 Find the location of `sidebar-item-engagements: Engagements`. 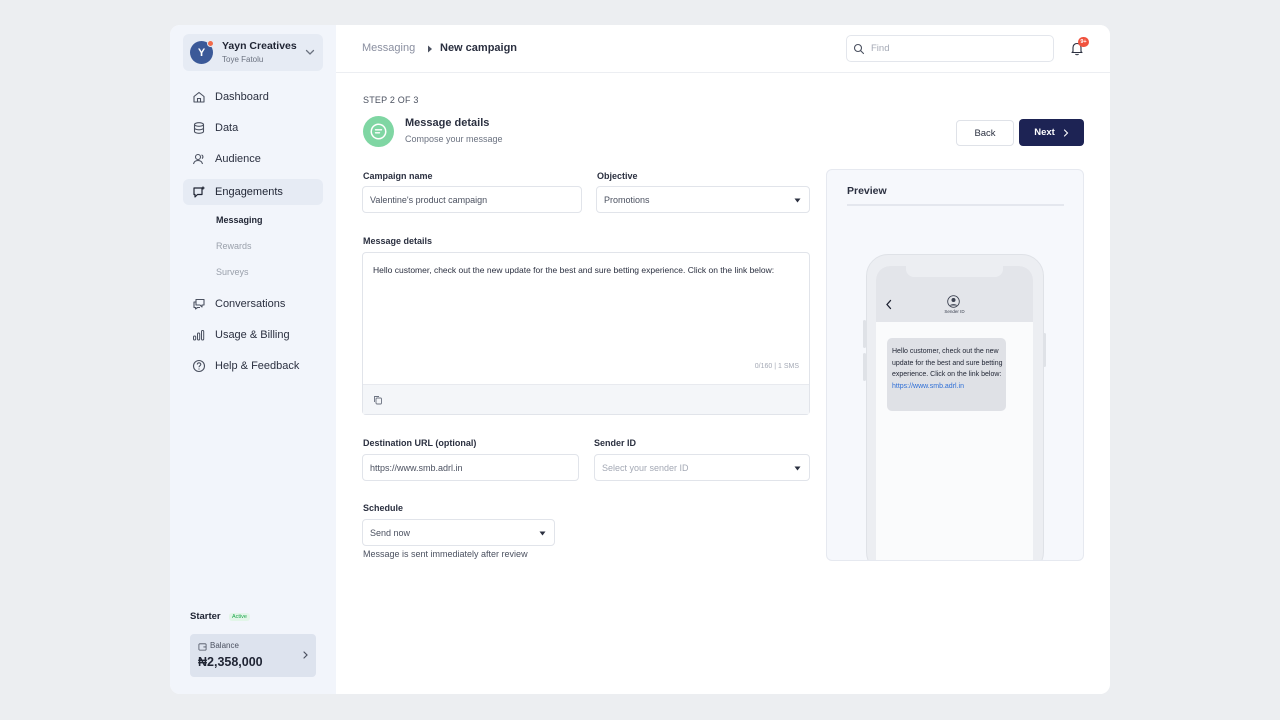

sidebar-item-engagements: Engagements is located at coordinates (253, 192).